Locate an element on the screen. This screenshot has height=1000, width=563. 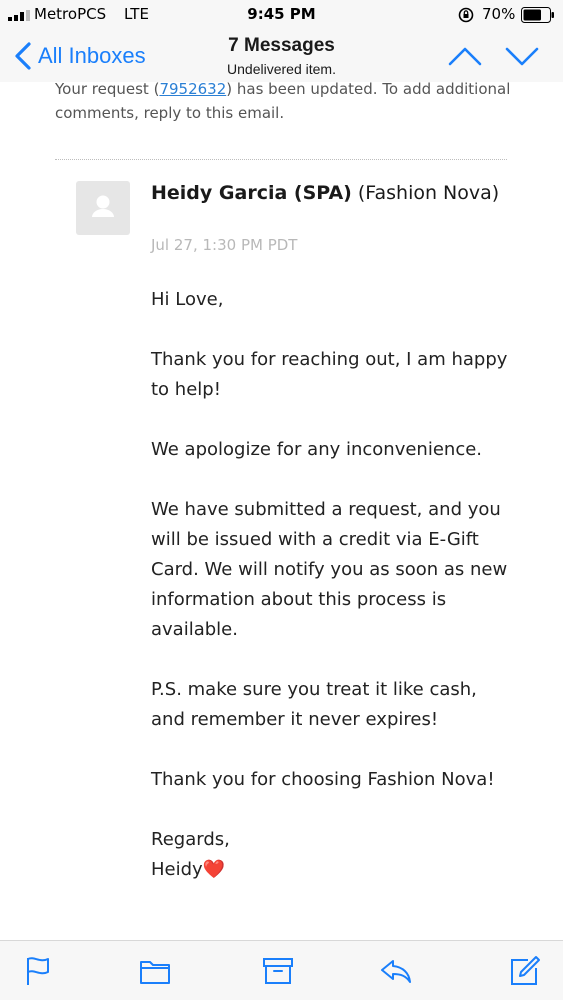
previous-message-chevron-up-icon is located at coordinates (465, 56).